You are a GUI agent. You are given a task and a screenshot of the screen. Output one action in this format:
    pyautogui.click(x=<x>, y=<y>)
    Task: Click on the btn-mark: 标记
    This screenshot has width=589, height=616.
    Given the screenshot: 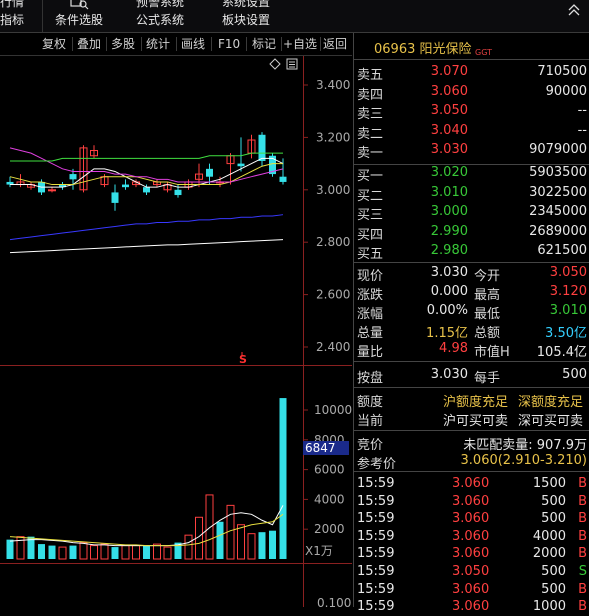 What is the action you would take?
    pyautogui.click(x=264, y=44)
    